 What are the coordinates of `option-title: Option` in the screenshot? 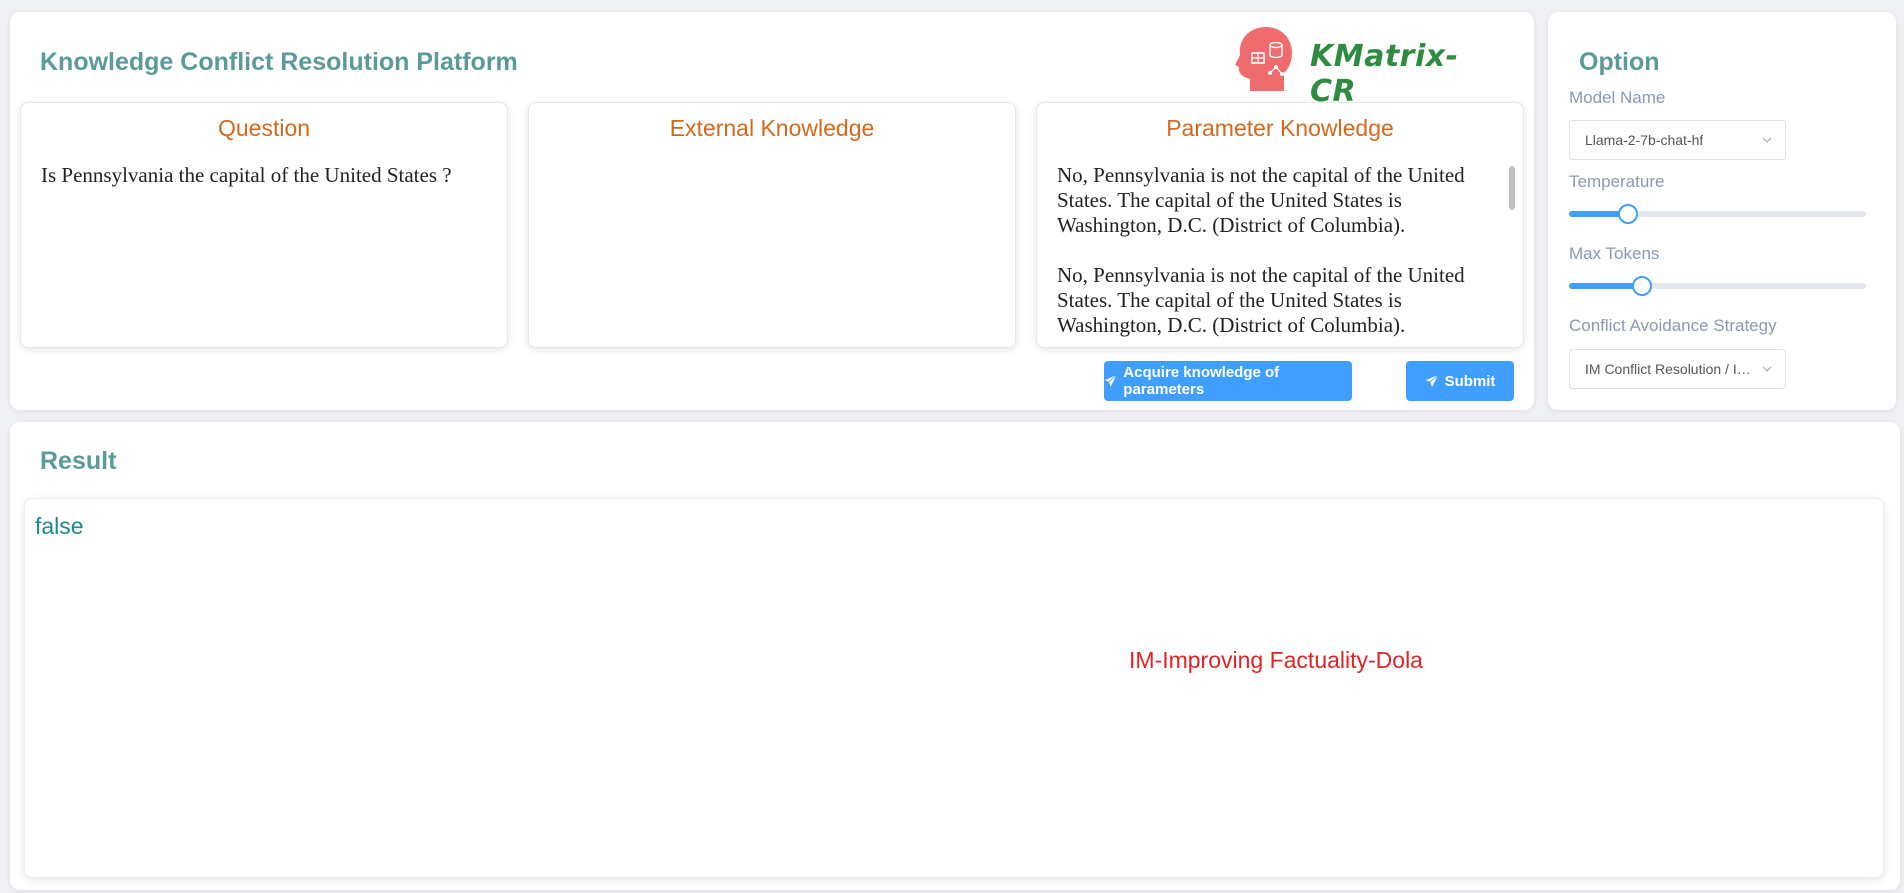 It's located at (1619, 62).